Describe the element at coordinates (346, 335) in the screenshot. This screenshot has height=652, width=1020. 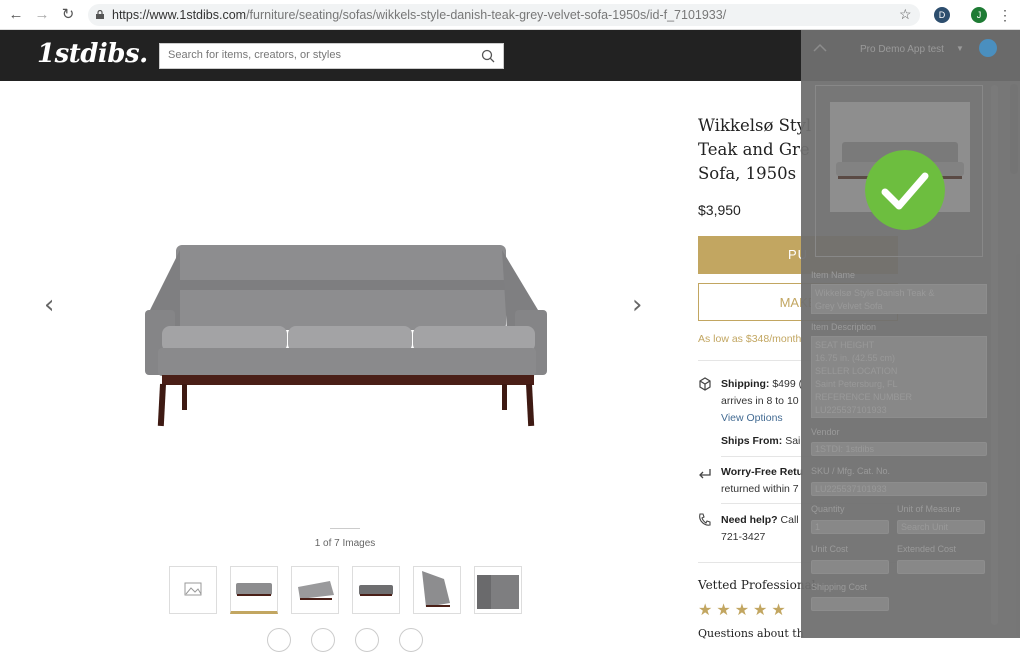
I see `product-main-image` at that location.